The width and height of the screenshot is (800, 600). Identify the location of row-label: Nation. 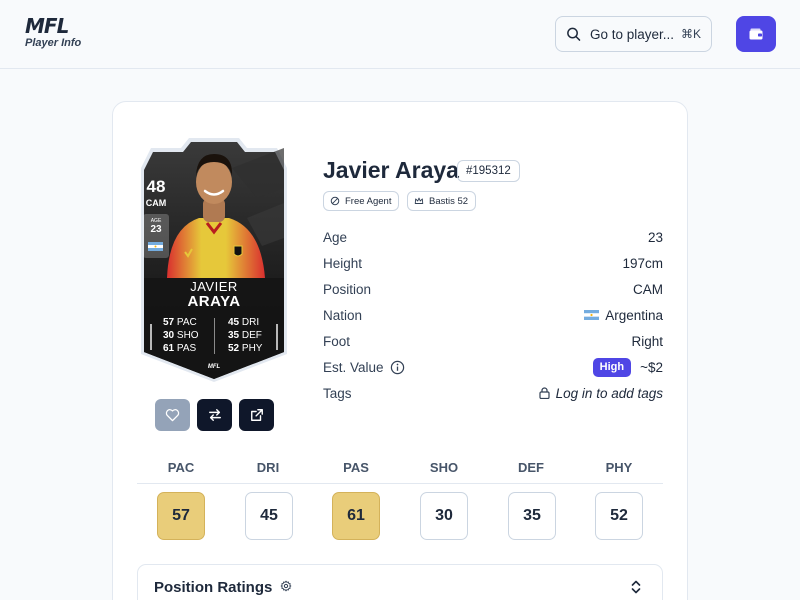
(343, 315).